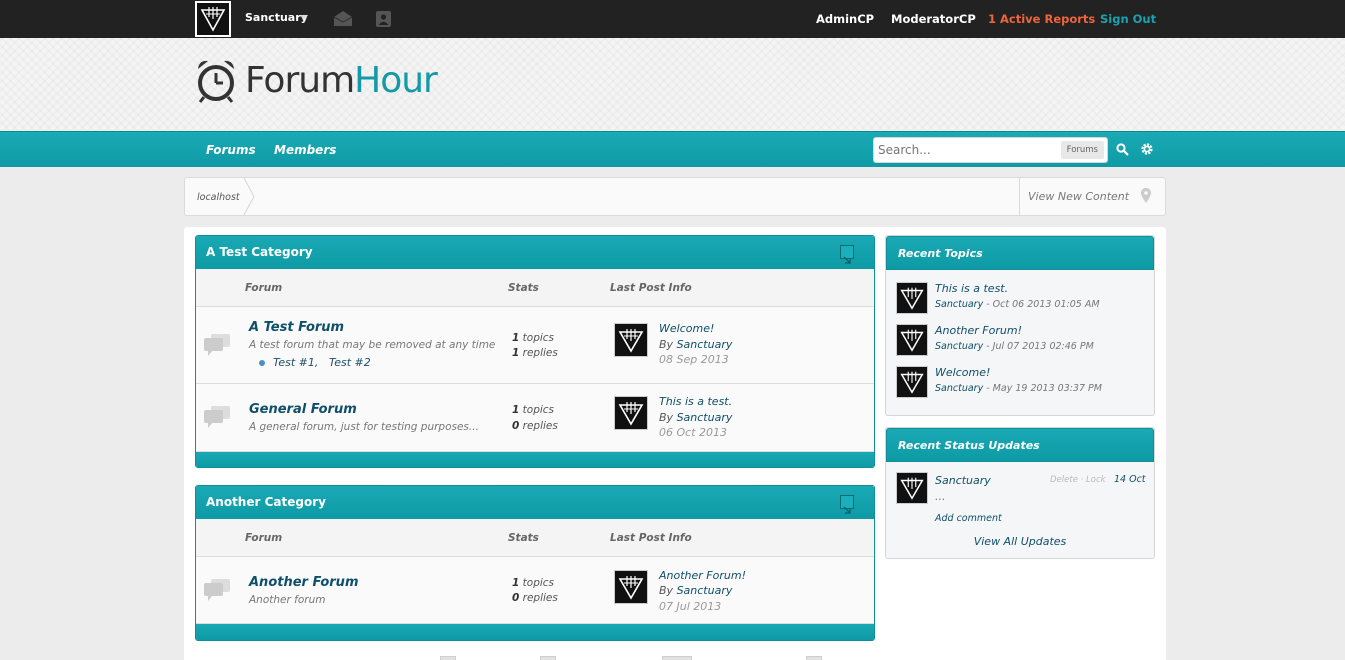 The width and height of the screenshot is (1345, 660). I want to click on recent-topic-title: Another Forum!, so click(978, 330).